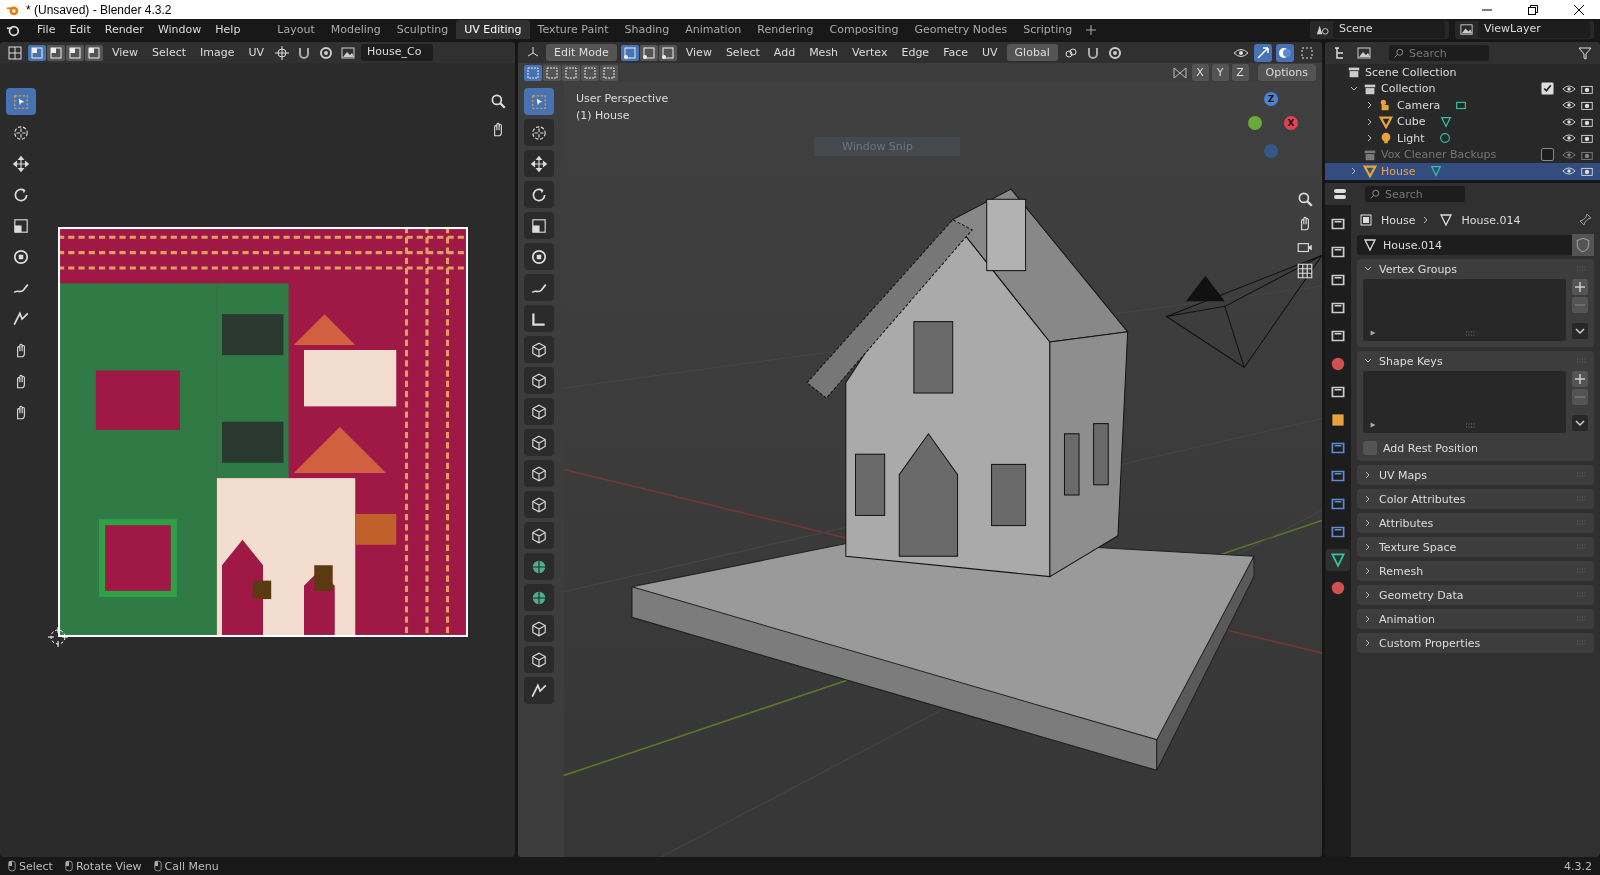  Describe the element at coordinates (1462, 72) in the screenshot. I see `outliner-row: Scene Collection` at that location.